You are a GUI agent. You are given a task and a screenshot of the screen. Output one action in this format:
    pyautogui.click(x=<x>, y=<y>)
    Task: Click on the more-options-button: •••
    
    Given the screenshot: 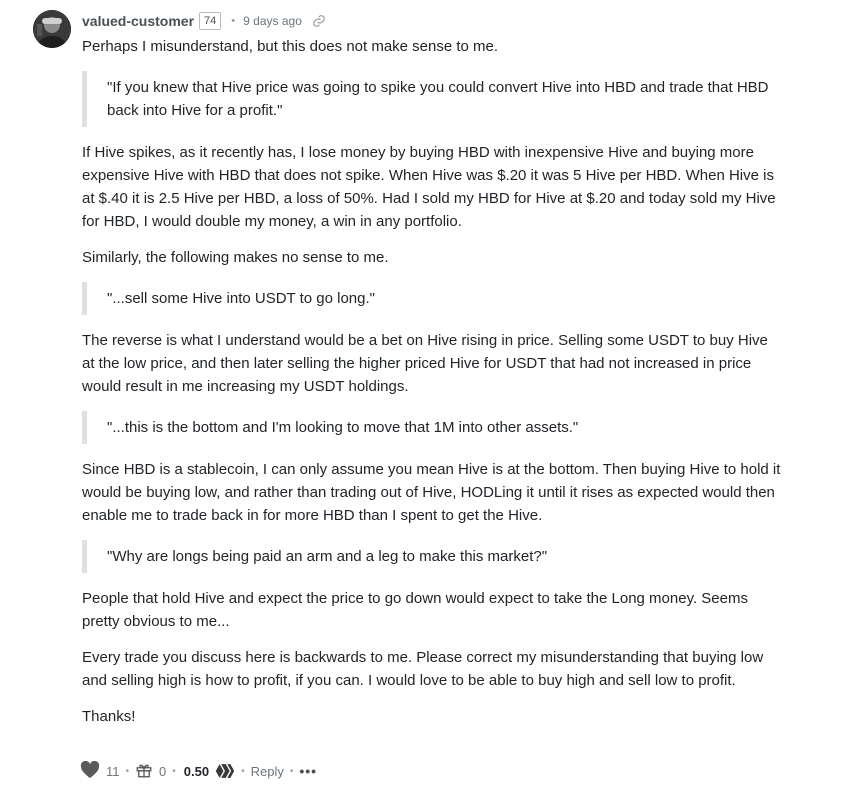 What is the action you would take?
    pyautogui.click(x=308, y=771)
    